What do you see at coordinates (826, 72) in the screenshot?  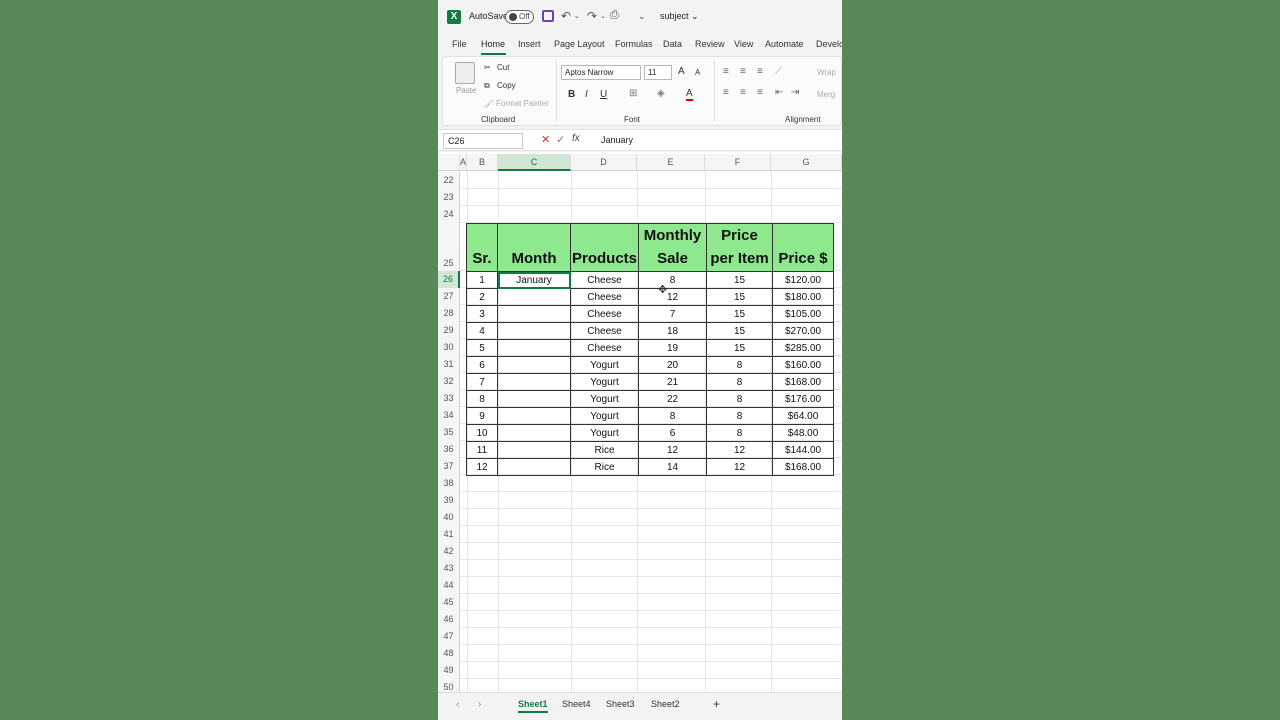 I see `wrap-text-button: Wrap` at bounding box center [826, 72].